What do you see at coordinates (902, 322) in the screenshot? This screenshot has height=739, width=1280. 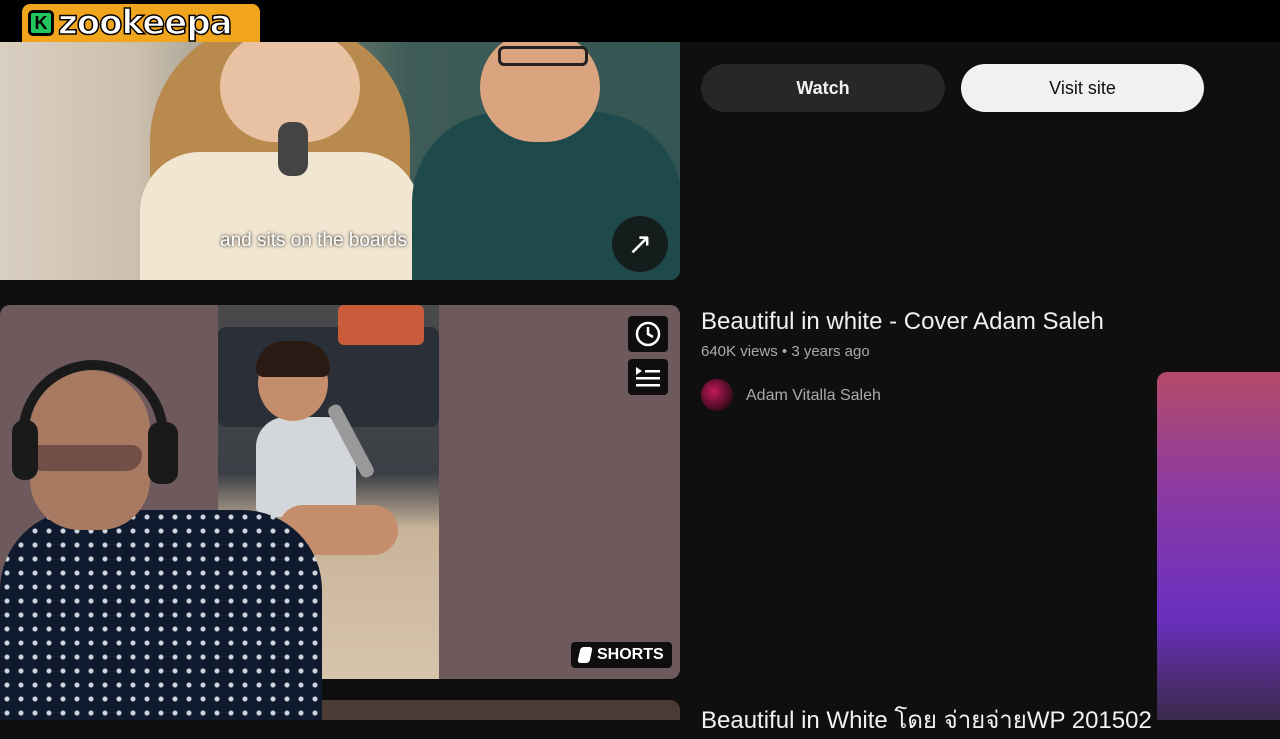 I see `video-title: Beautiful in white - Cover Adam Saleh` at bounding box center [902, 322].